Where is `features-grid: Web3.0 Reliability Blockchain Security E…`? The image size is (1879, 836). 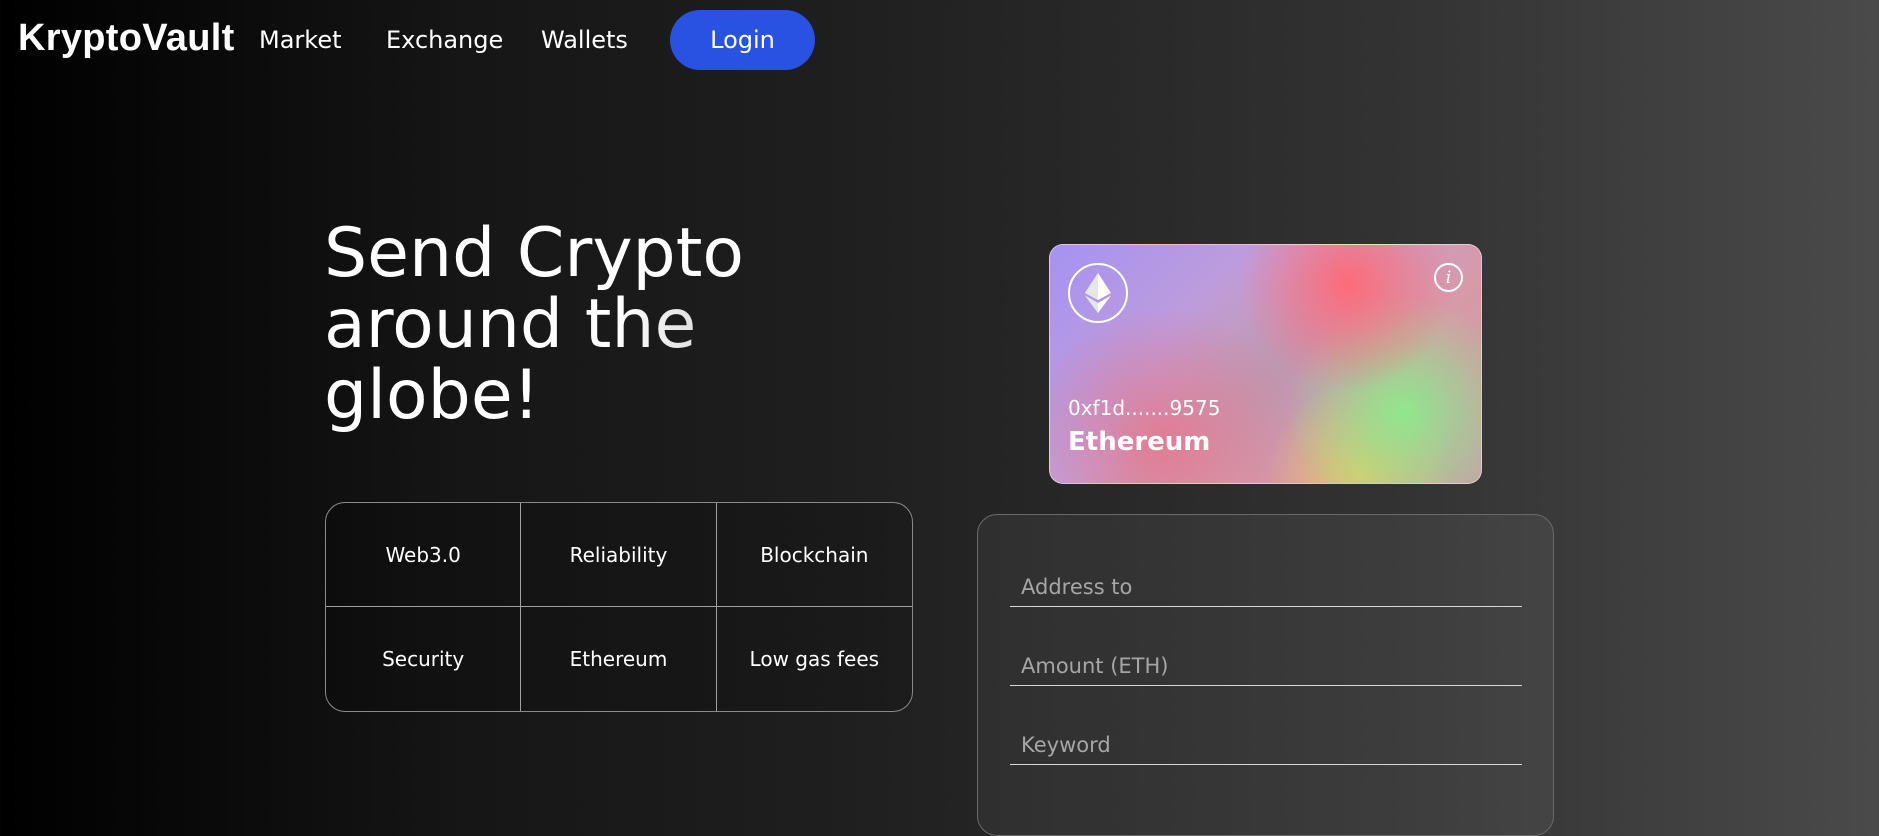 features-grid: Web3.0 Reliability Blockchain Security E… is located at coordinates (619, 607).